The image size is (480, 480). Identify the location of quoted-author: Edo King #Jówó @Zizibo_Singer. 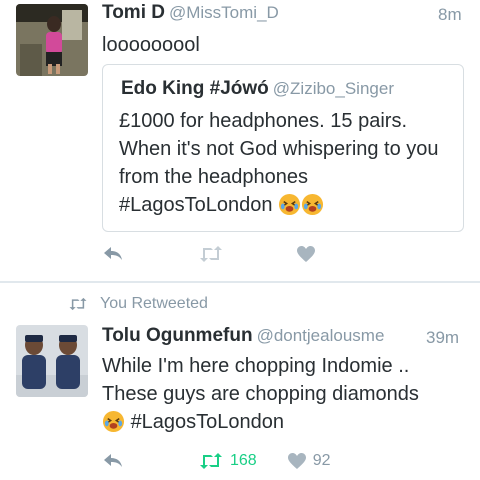
(257, 89).